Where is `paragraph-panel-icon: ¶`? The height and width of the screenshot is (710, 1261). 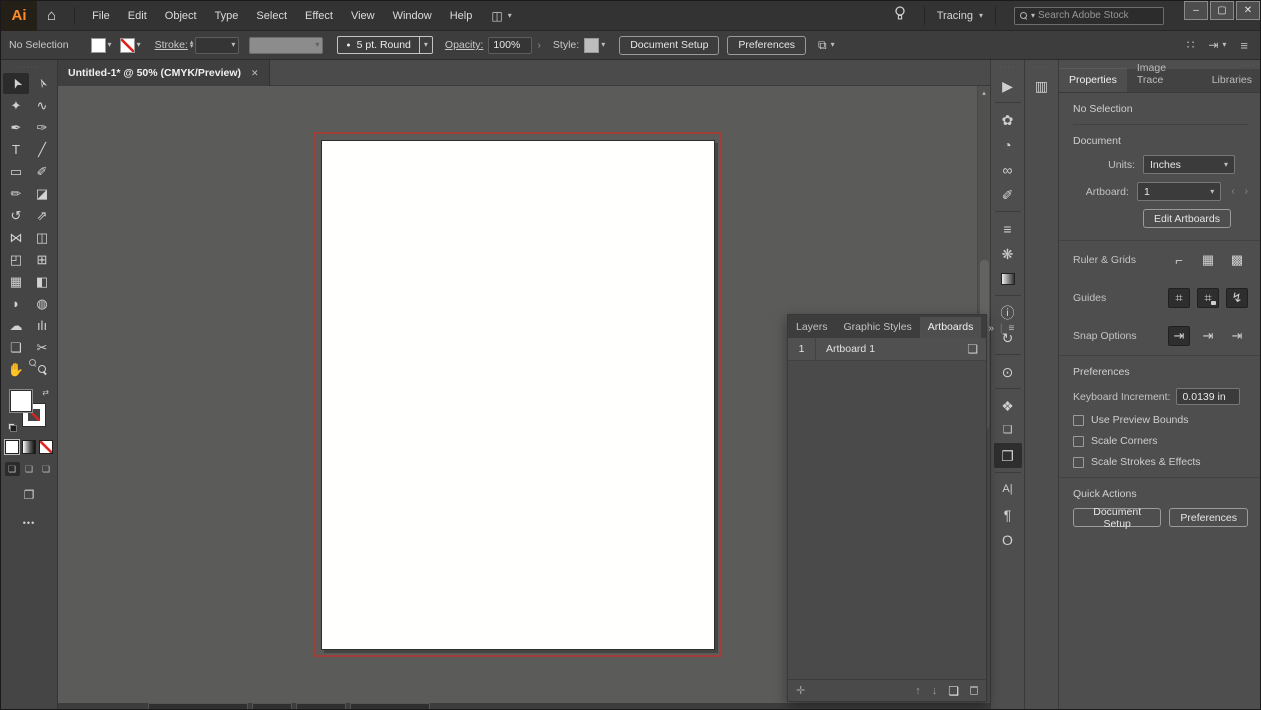 paragraph-panel-icon: ¶ is located at coordinates (1008, 514).